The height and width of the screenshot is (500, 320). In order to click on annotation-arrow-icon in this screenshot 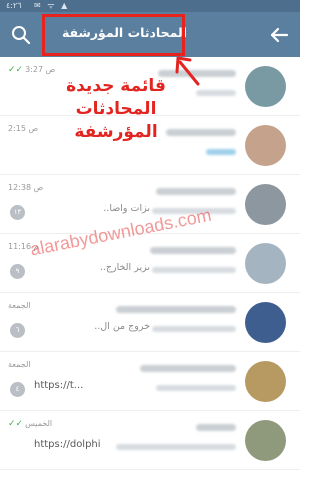, I will do `click(187, 71)`.